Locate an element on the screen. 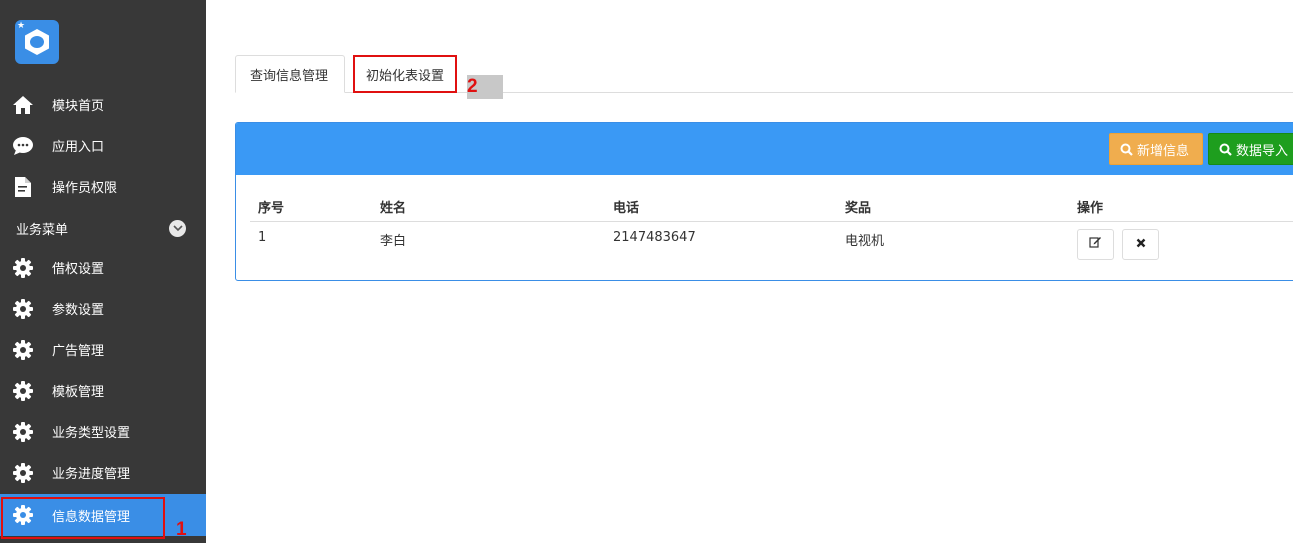  table-header-row: 序号 姓名 电话 奖品 操作 is located at coordinates (771, 207).